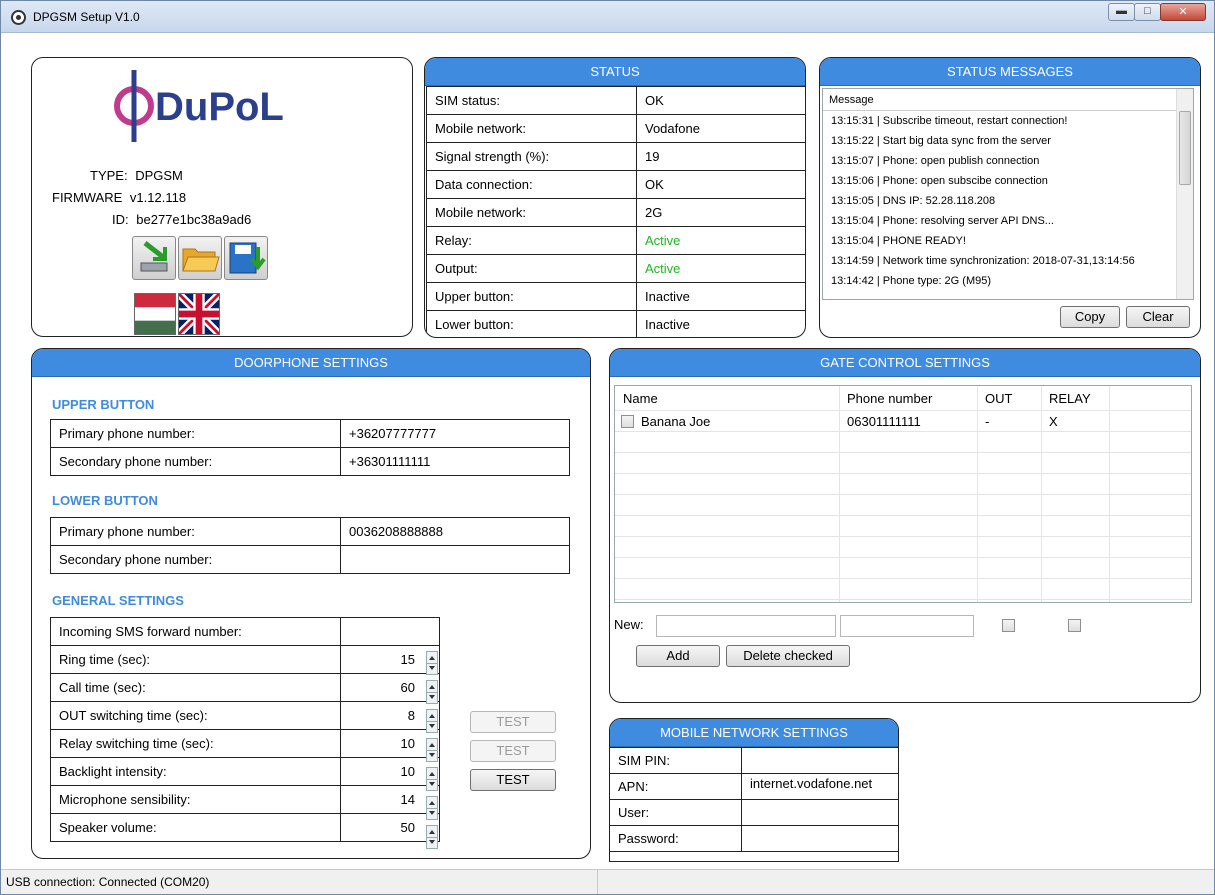 Image resolution: width=1215 pixels, height=895 pixels. Describe the element at coordinates (1070, 398) in the screenshot. I see `column-relay: RELAY` at that location.